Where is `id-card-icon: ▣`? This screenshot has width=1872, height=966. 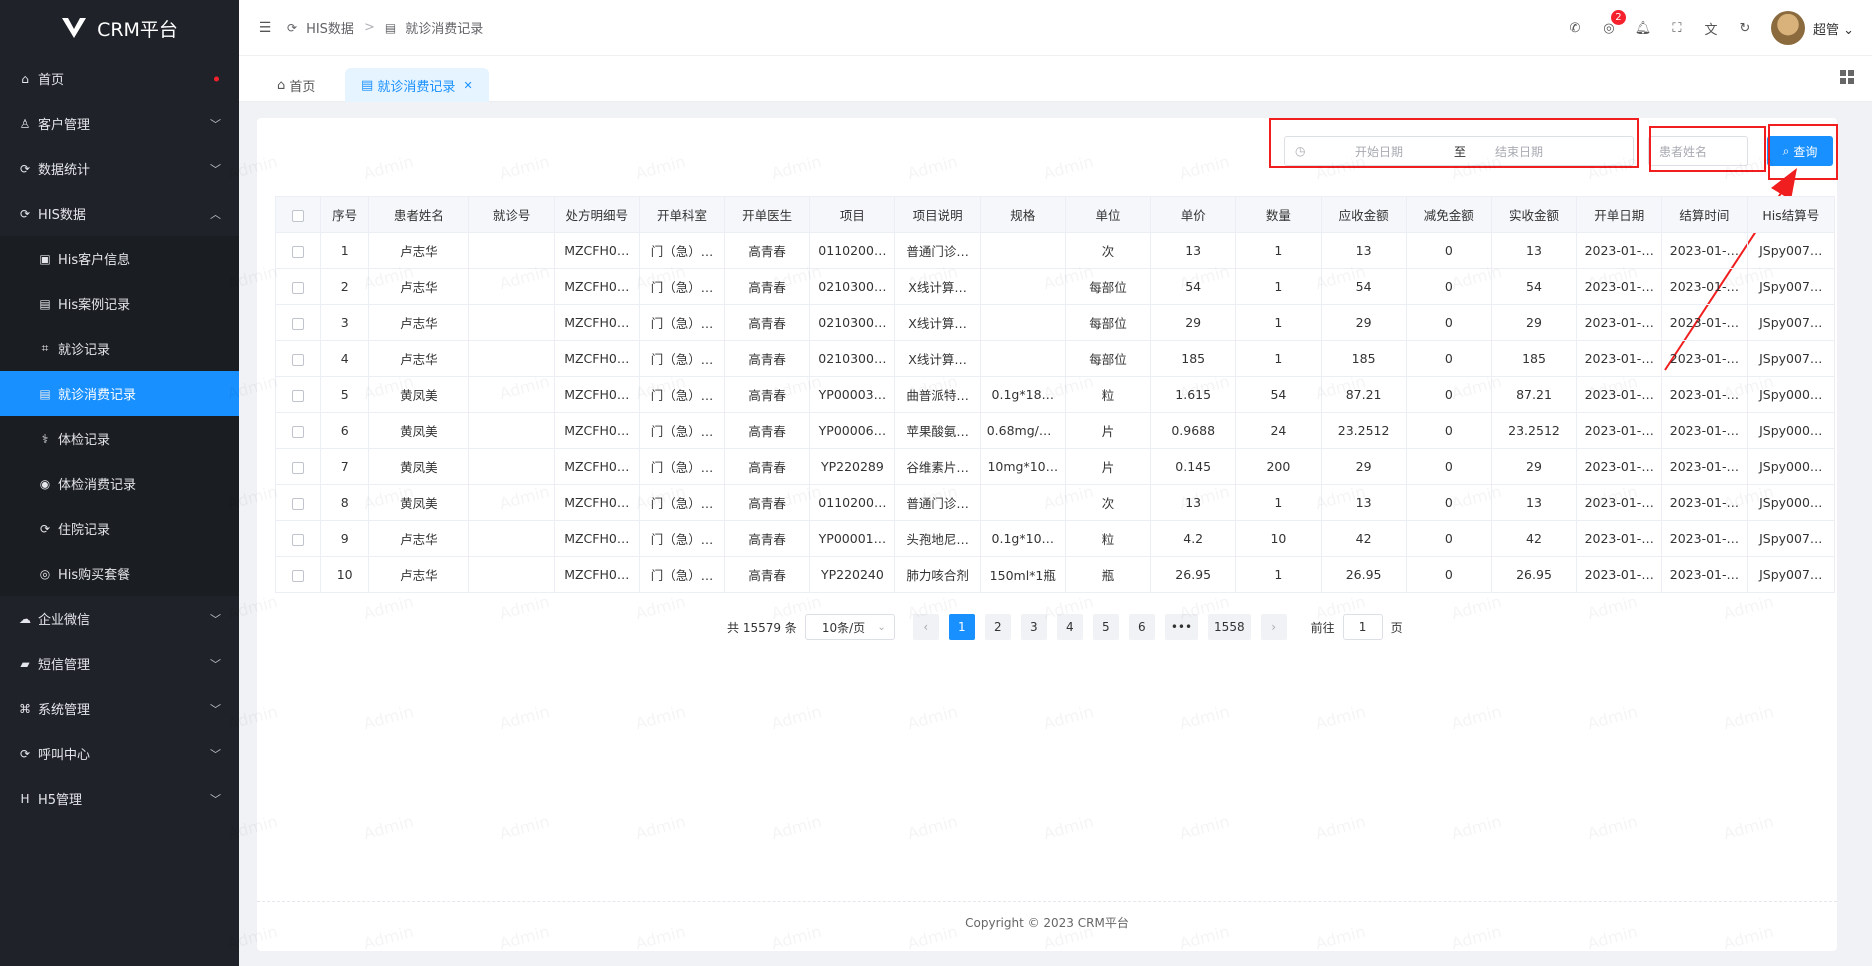 id-card-icon: ▣ is located at coordinates (45, 258).